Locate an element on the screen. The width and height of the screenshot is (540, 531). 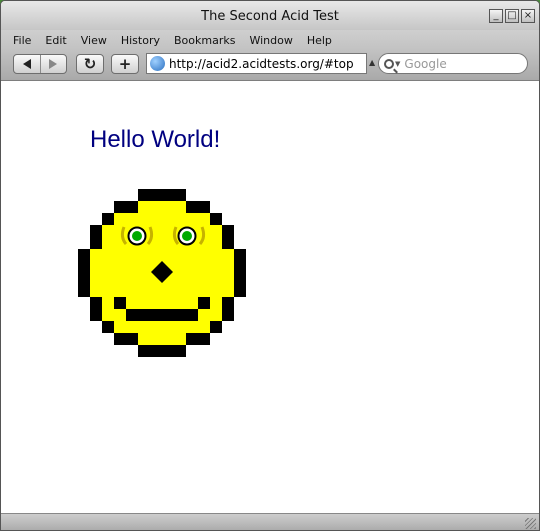
search-icon is located at coordinates (389, 63).